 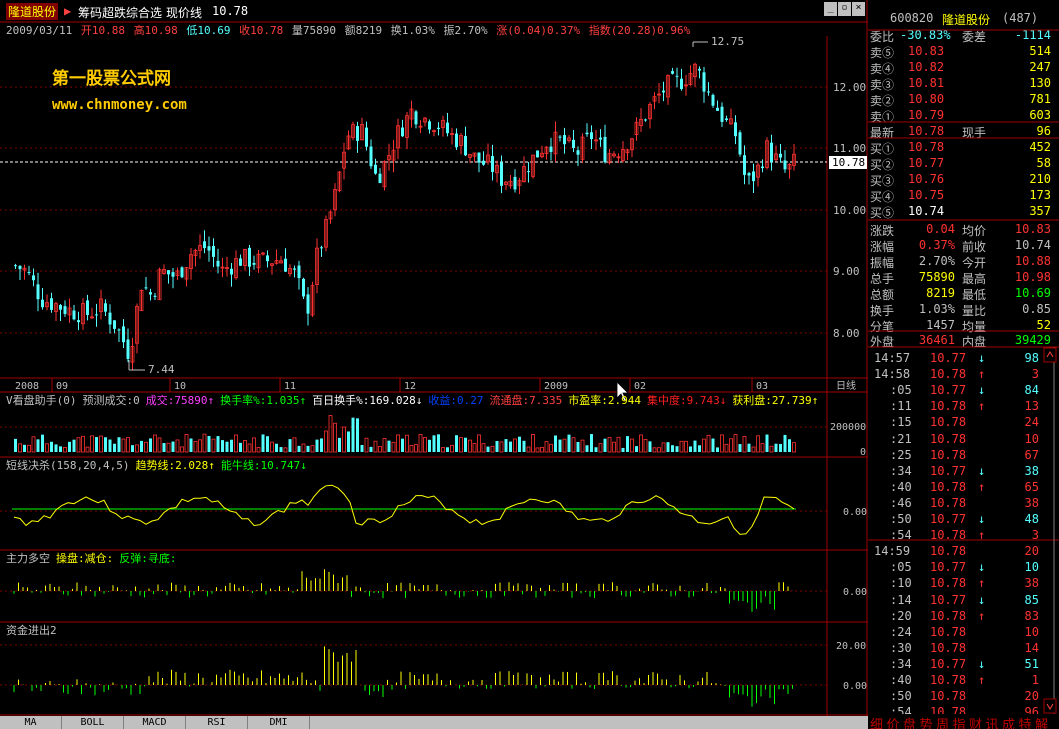 What do you see at coordinates (556, 386) in the screenshot?
I see `x-tick: 2009` at bounding box center [556, 386].